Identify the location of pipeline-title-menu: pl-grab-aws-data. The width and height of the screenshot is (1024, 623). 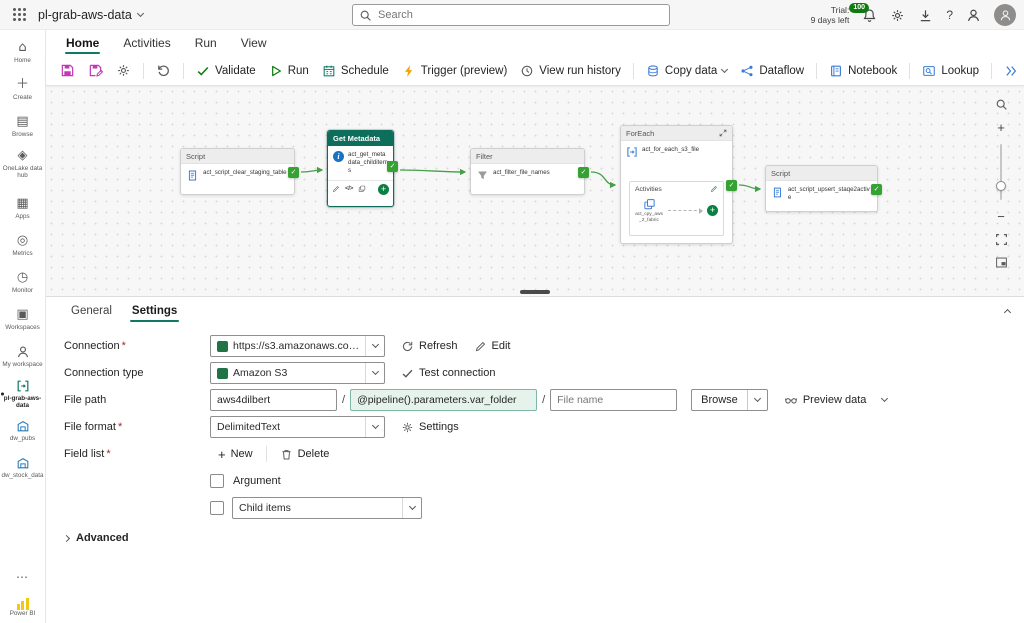
(91, 15).